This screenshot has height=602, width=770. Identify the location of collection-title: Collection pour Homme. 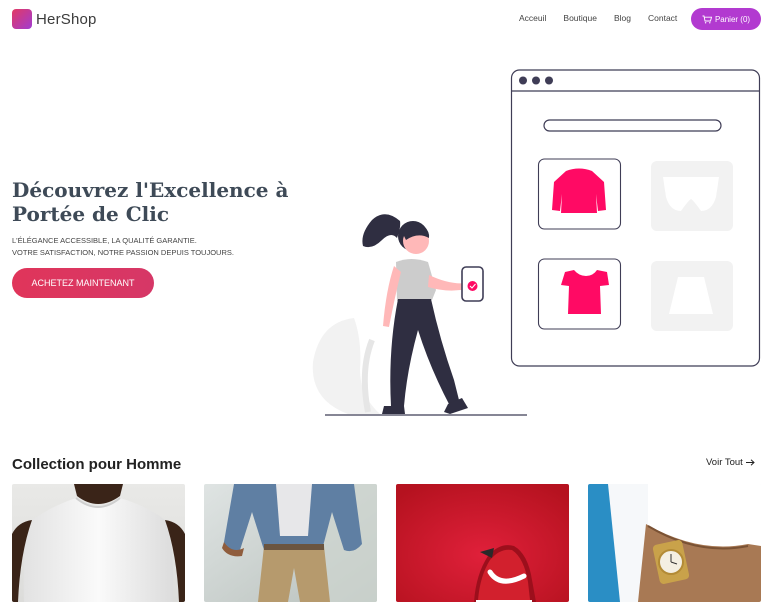
(97, 464).